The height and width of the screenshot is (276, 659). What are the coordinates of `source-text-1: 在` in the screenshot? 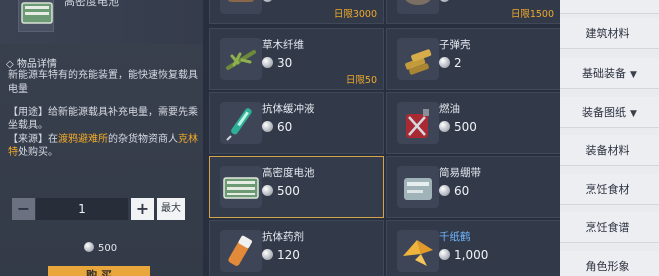 It's located at (53, 139).